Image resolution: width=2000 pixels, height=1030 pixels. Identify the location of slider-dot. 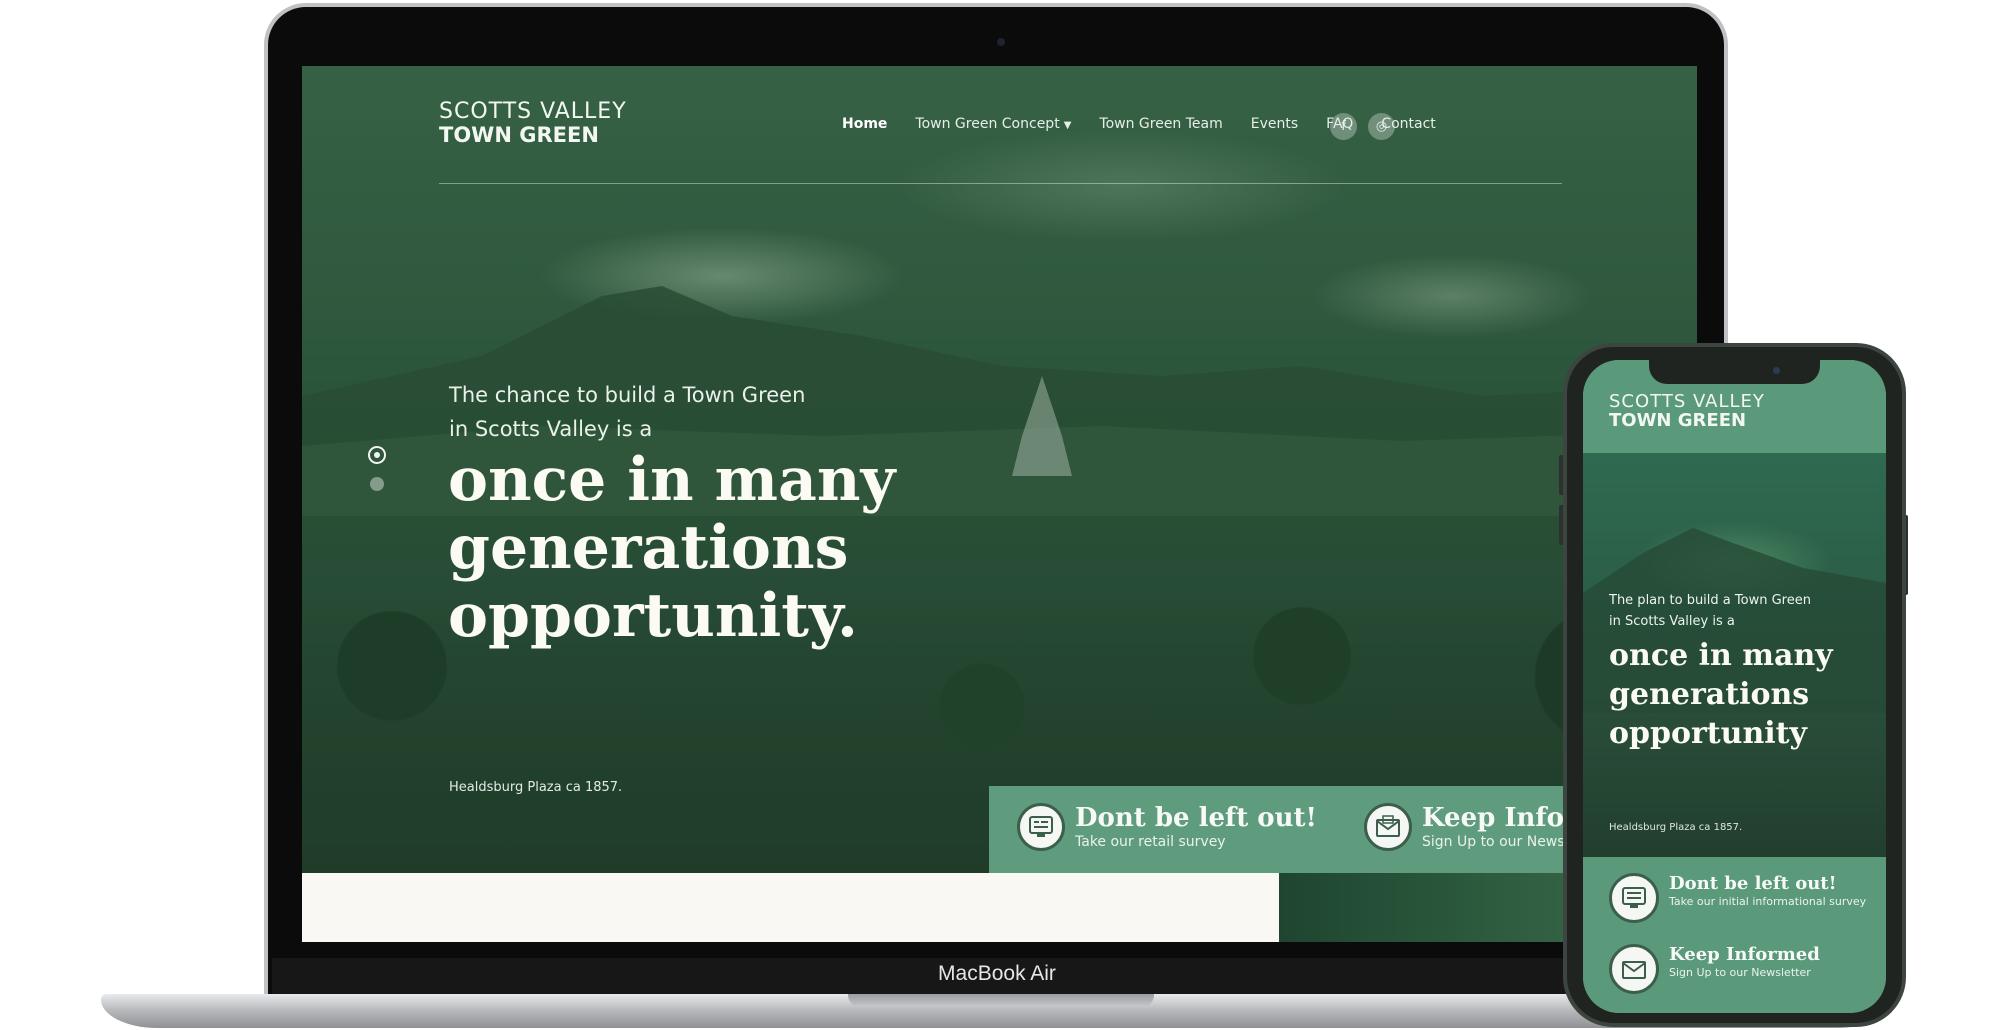
(377, 484).